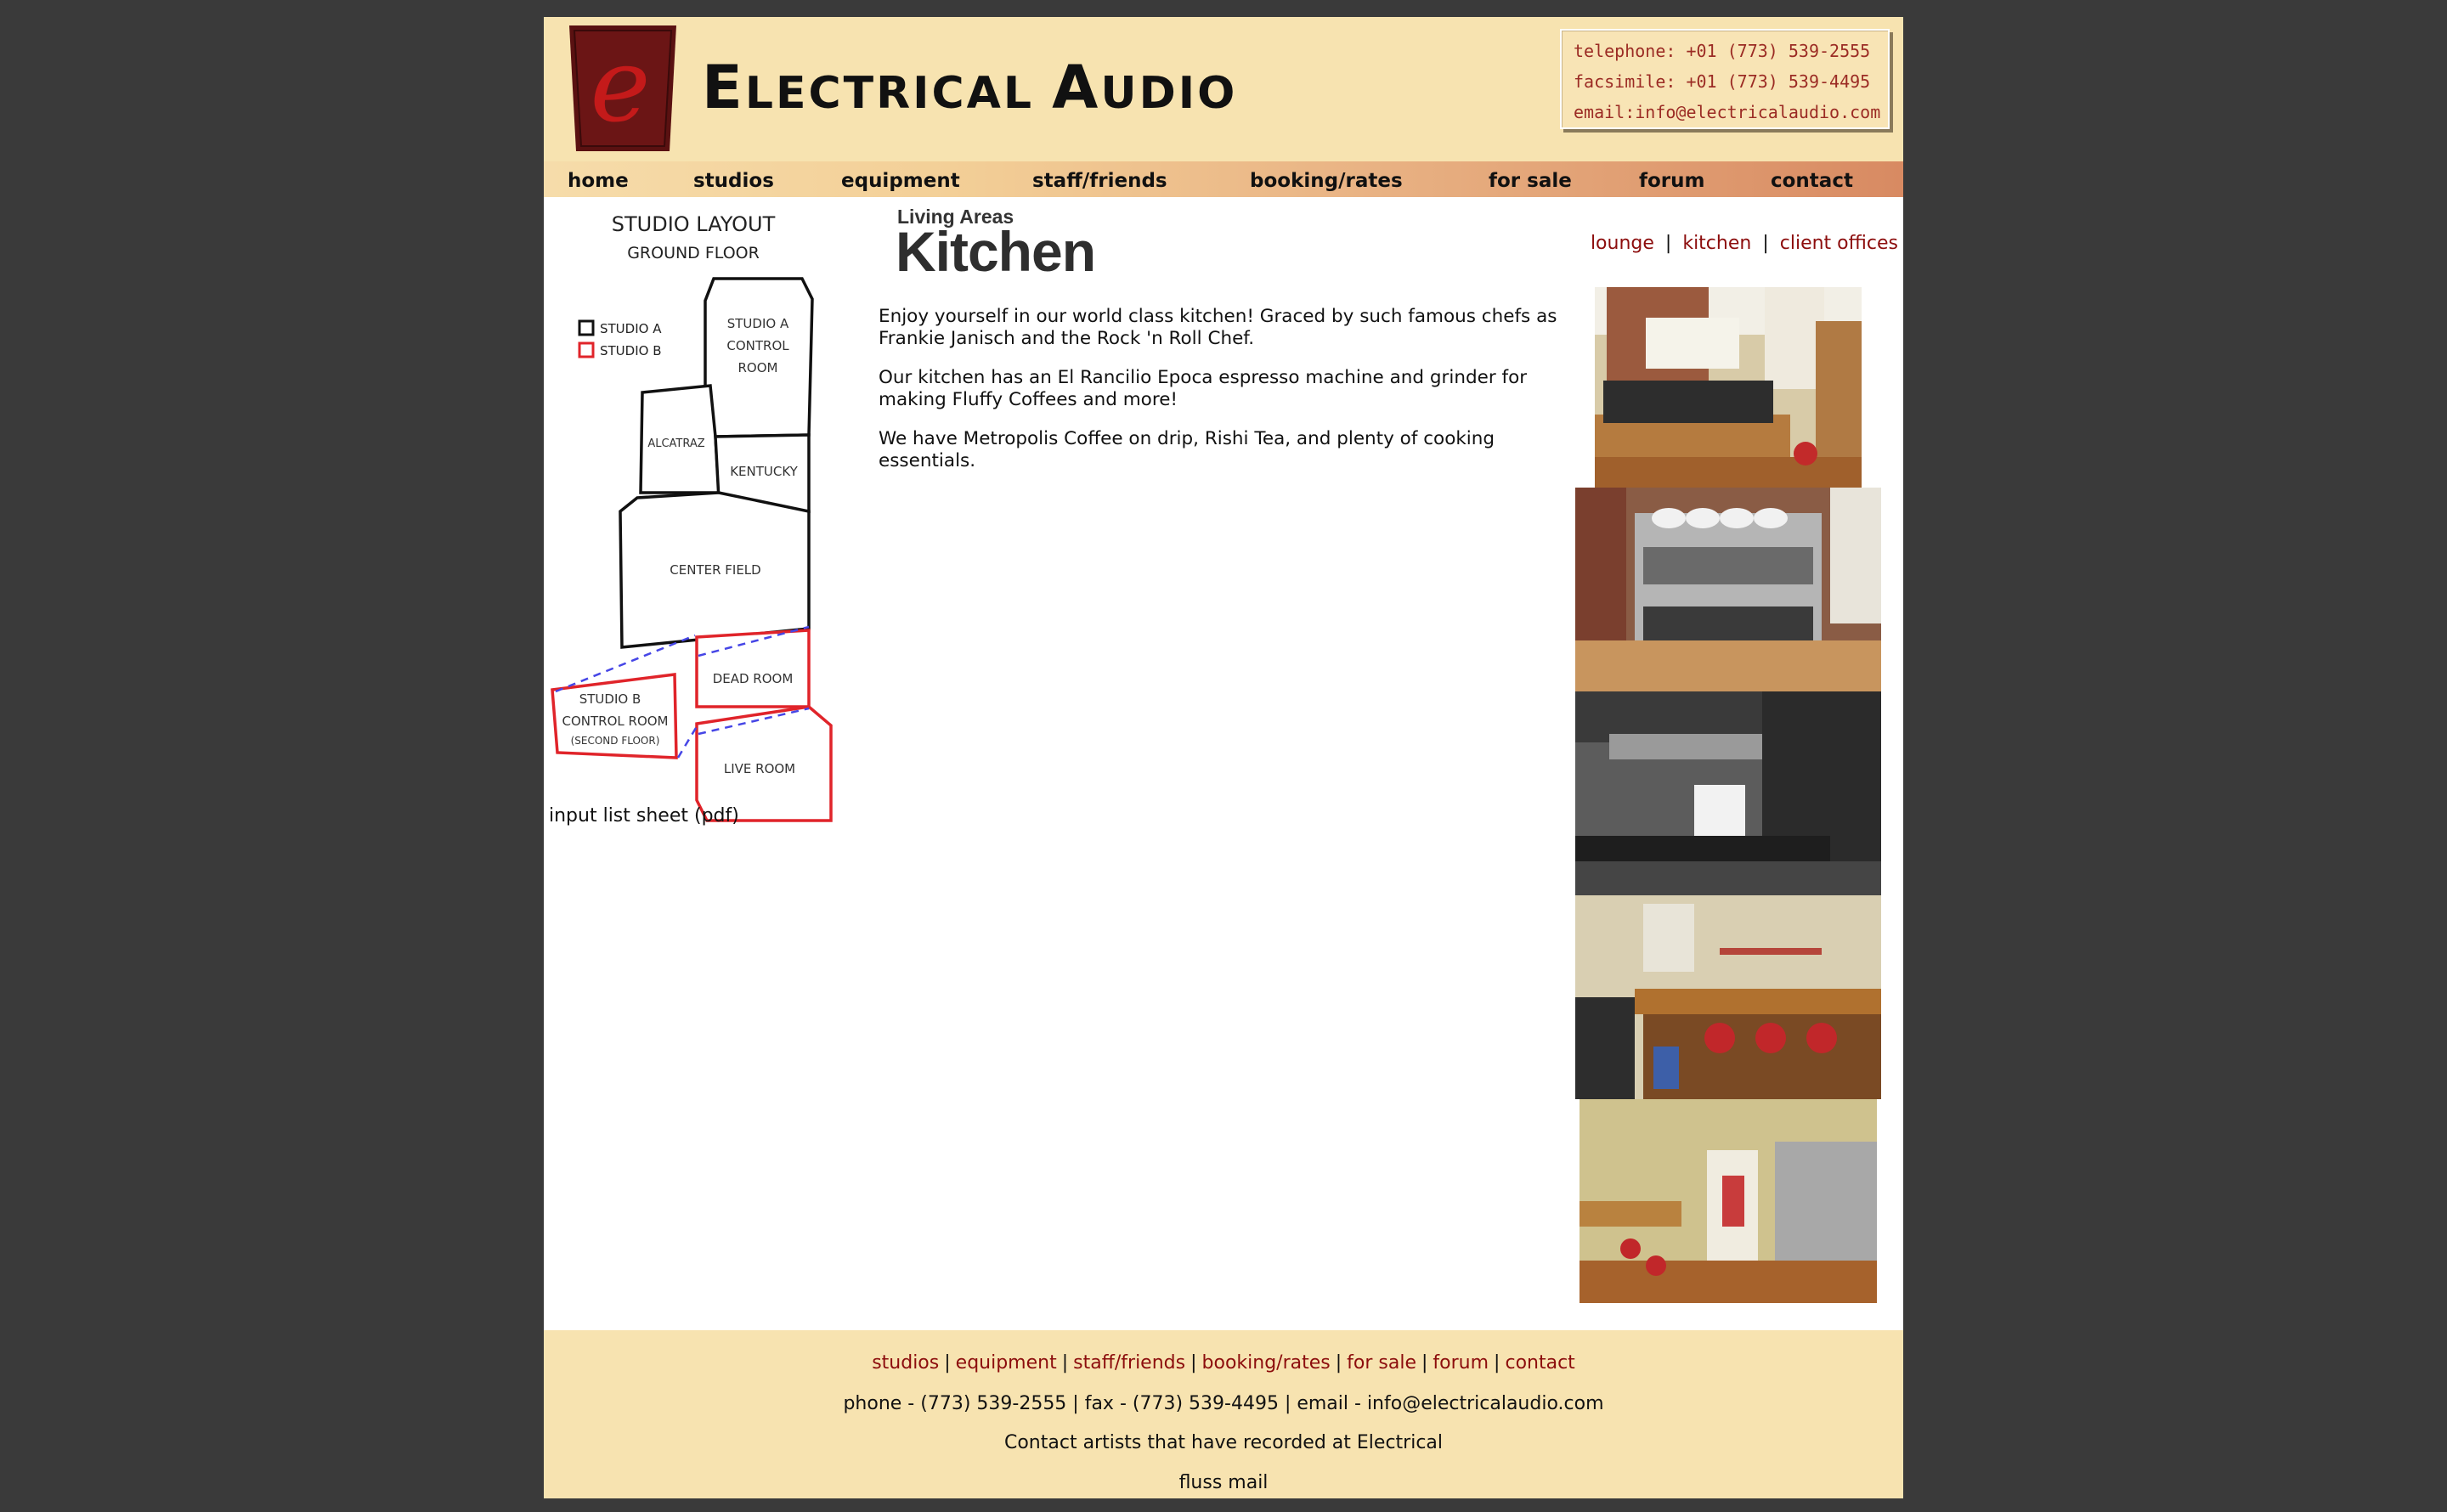  What do you see at coordinates (1731, 112) in the screenshot?
I see `contact-email: email:info@electricalaudio.com` at bounding box center [1731, 112].